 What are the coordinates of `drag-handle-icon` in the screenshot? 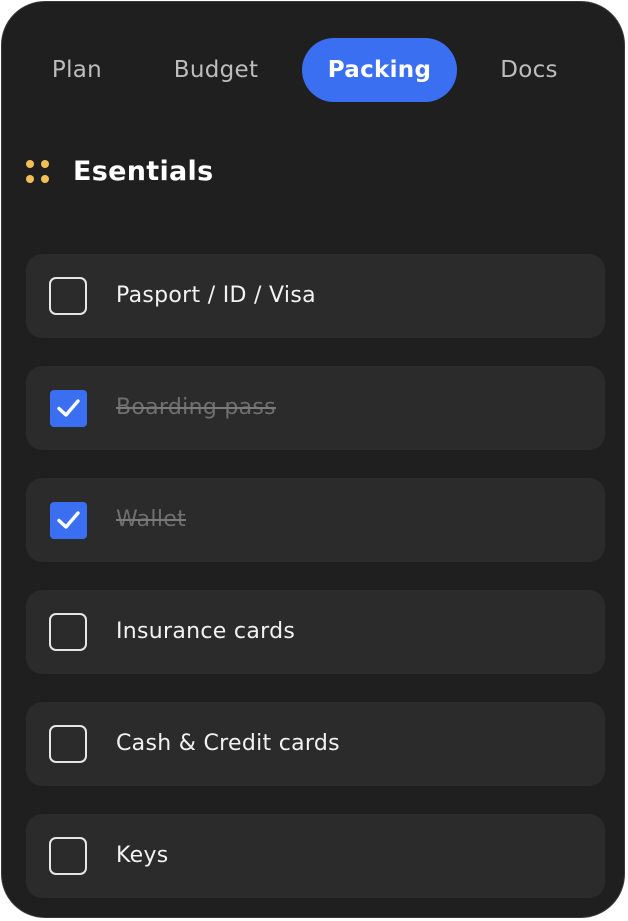 It's located at (39, 173).